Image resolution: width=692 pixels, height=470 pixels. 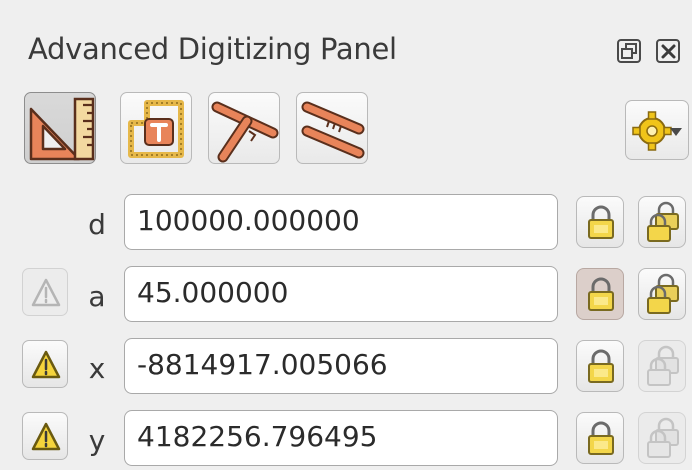 I want to click on float-window-icon, so click(x=629, y=51).